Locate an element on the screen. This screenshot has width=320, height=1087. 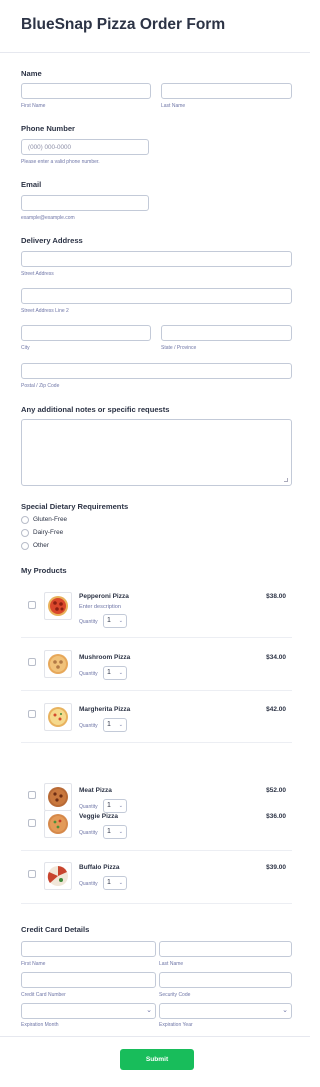
street-sublabel: Street Address is located at coordinates (37, 274).